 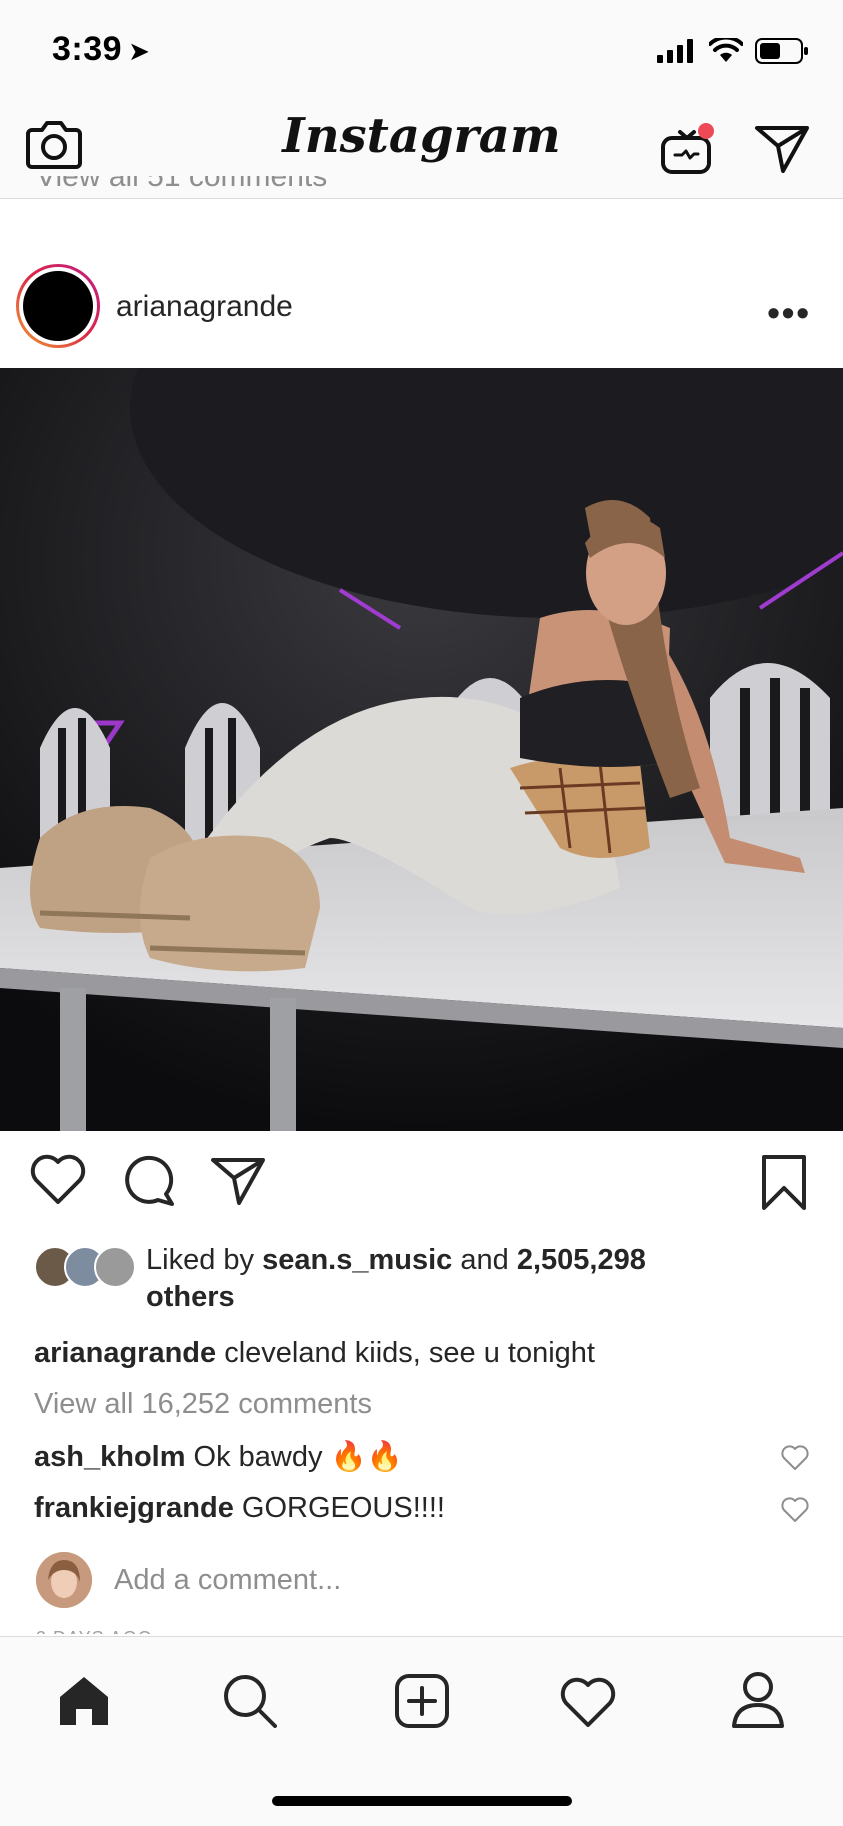 What do you see at coordinates (581, 1260) in the screenshot?
I see `like-count: 2,505,298` at bounding box center [581, 1260].